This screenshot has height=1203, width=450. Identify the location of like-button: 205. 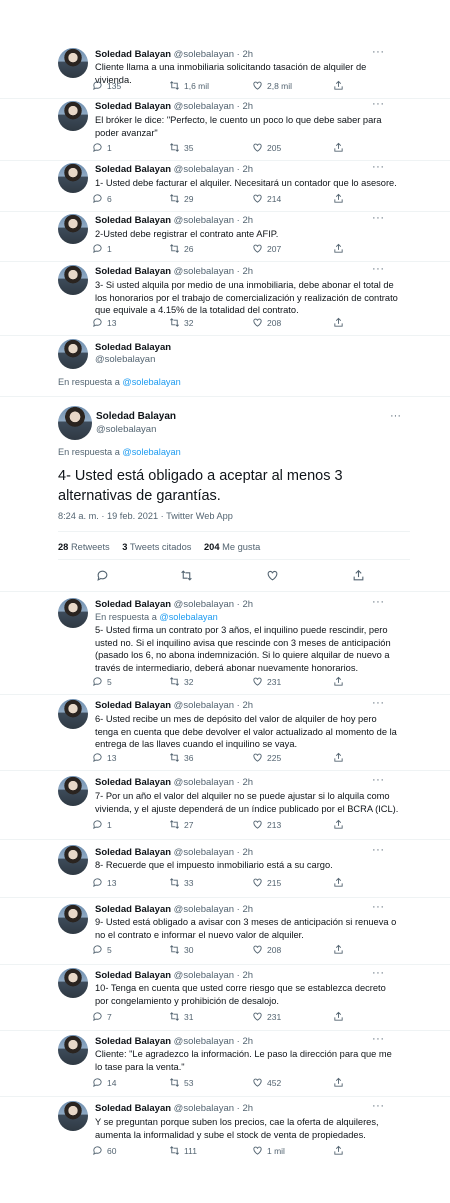
(266, 147).